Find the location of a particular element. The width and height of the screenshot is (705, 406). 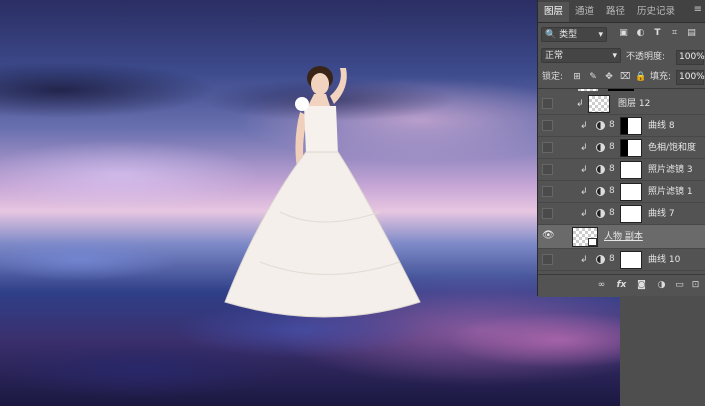

lock-brush-icon: ✎ is located at coordinates (593, 77).